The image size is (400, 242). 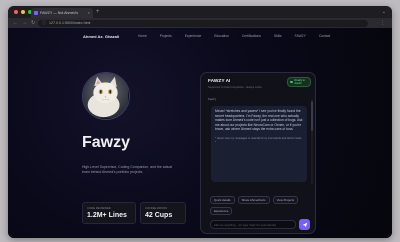 I want to click on window-controls, so click(x=23, y=12).